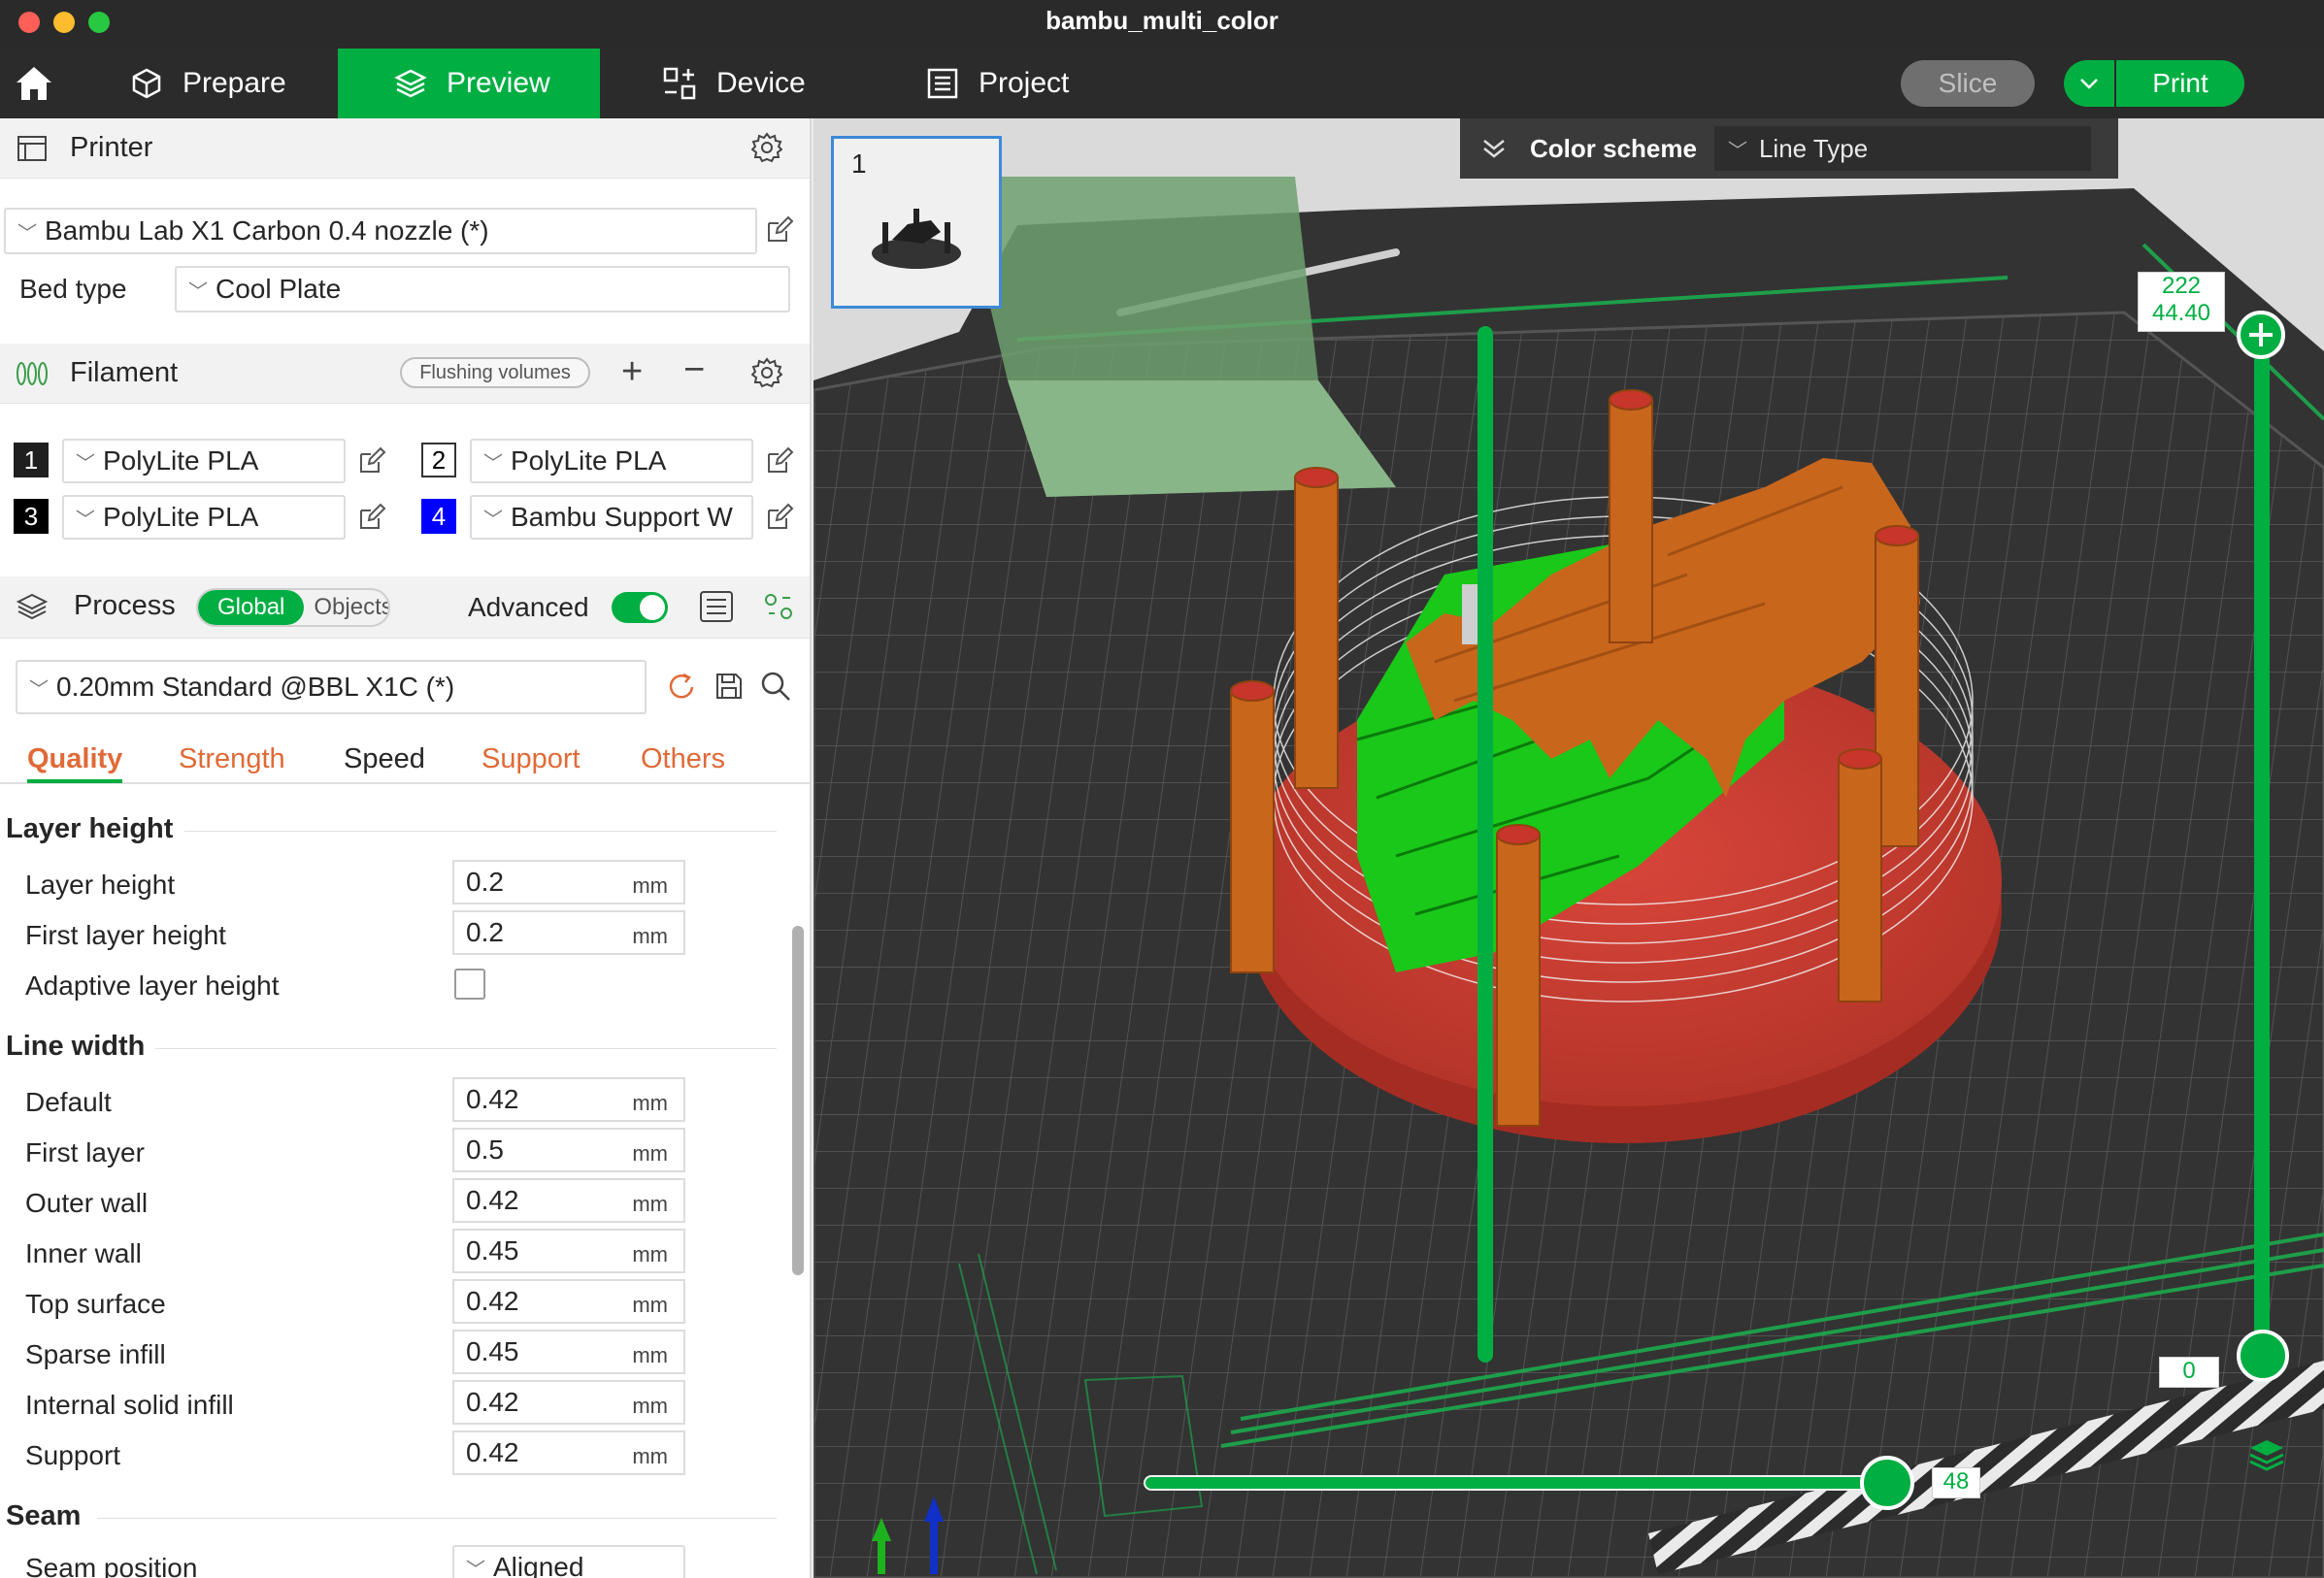  Describe the element at coordinates (568, 1402) in the screenshot. I see `line-width-internal-solid-infill-input: 0.42 mm` at that location.